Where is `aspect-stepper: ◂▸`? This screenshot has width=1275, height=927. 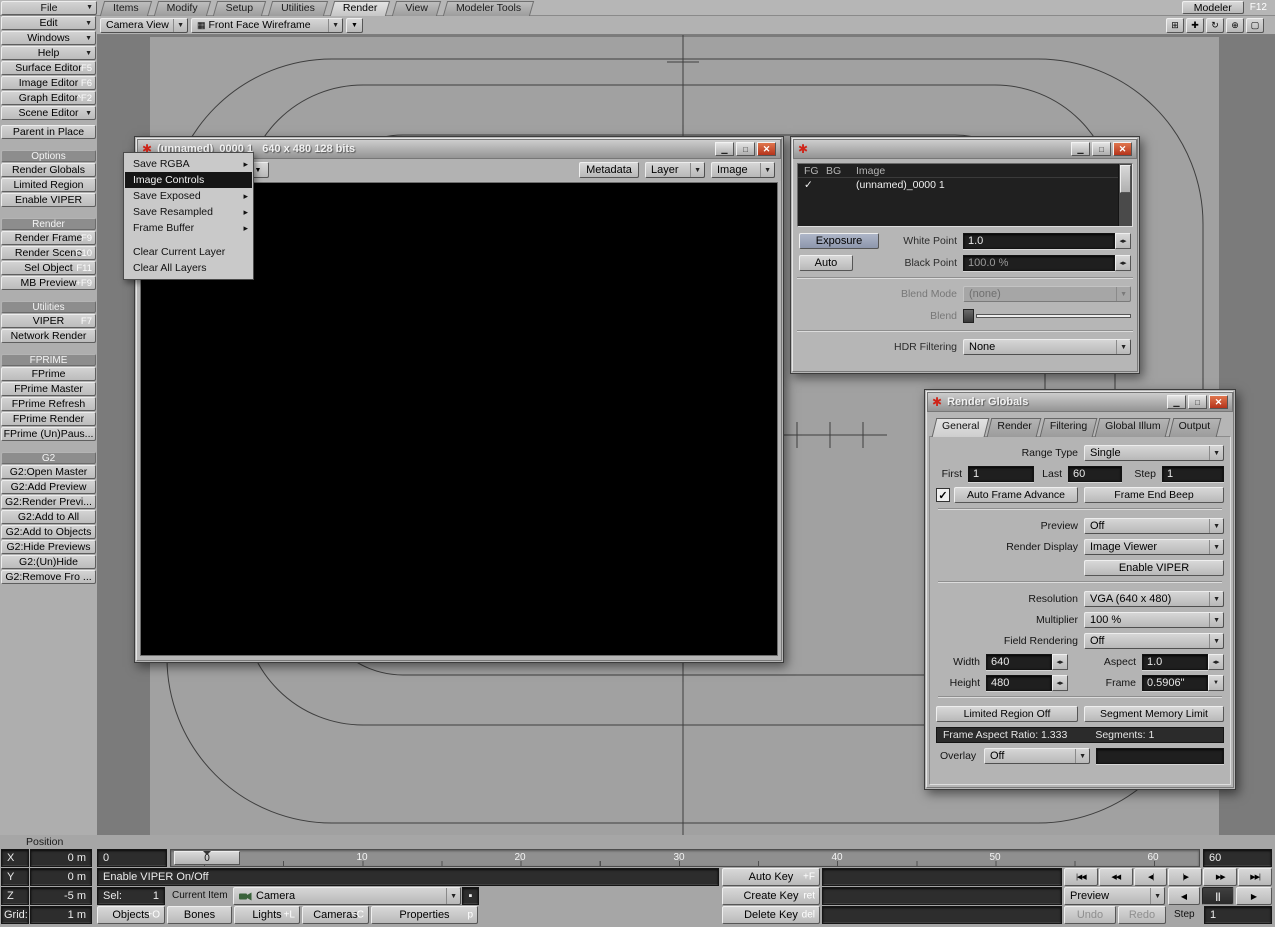 aspect-stepper: ◂▸ is located at coordinates (1216, 662).